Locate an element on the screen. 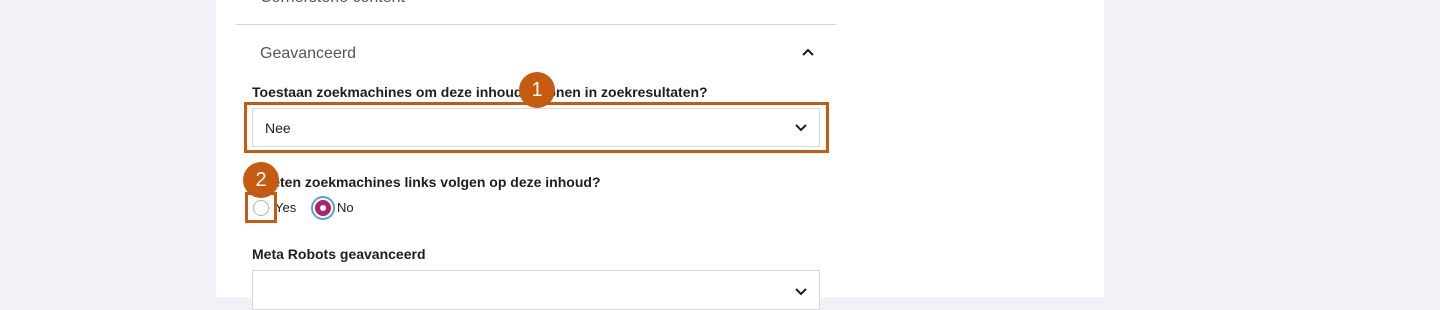 The width and height of the screenshot is (1440, 310). section-divider is located at coordinates (536, 24).